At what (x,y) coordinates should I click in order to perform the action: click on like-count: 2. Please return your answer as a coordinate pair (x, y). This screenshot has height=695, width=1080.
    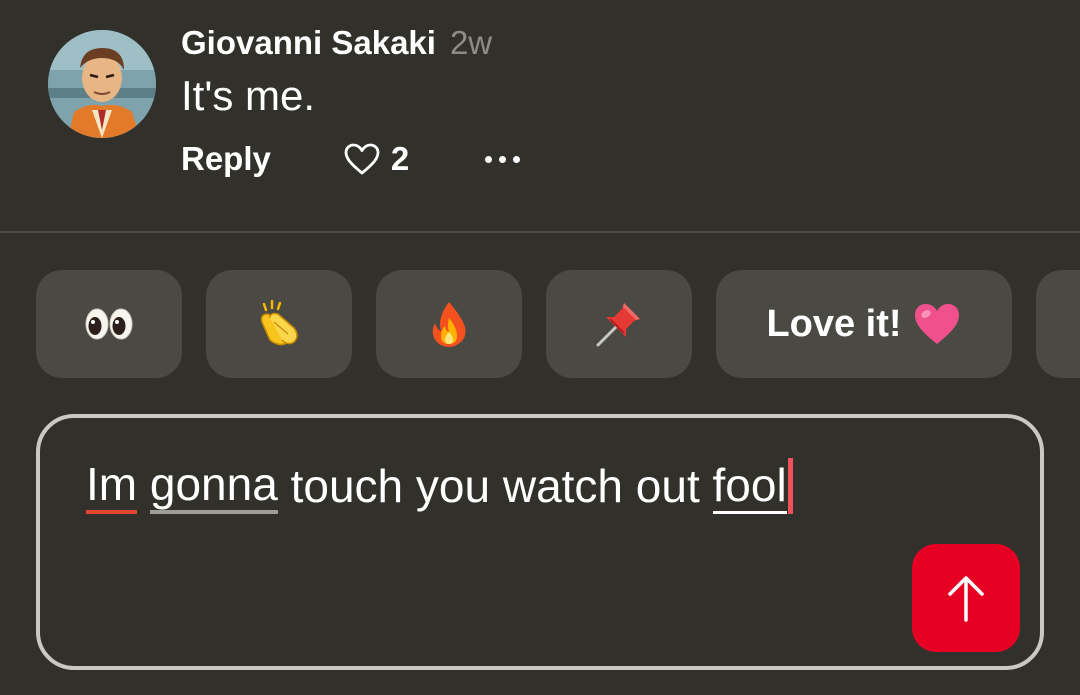
    Looking at the image, I should click on (400, 158).